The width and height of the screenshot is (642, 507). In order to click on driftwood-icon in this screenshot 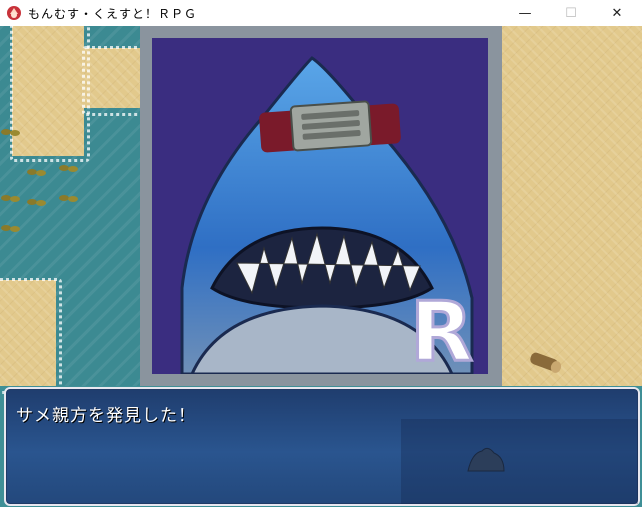, I will do `click(546, 362)`.